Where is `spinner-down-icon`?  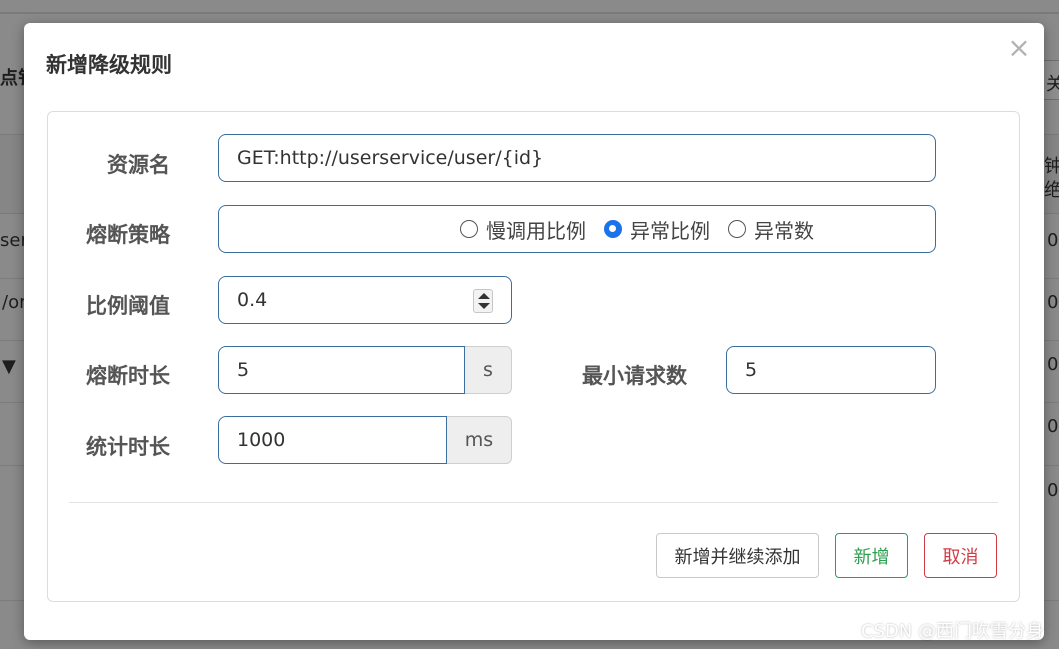 spinner-down-icon is located at coordinates (484, 306).